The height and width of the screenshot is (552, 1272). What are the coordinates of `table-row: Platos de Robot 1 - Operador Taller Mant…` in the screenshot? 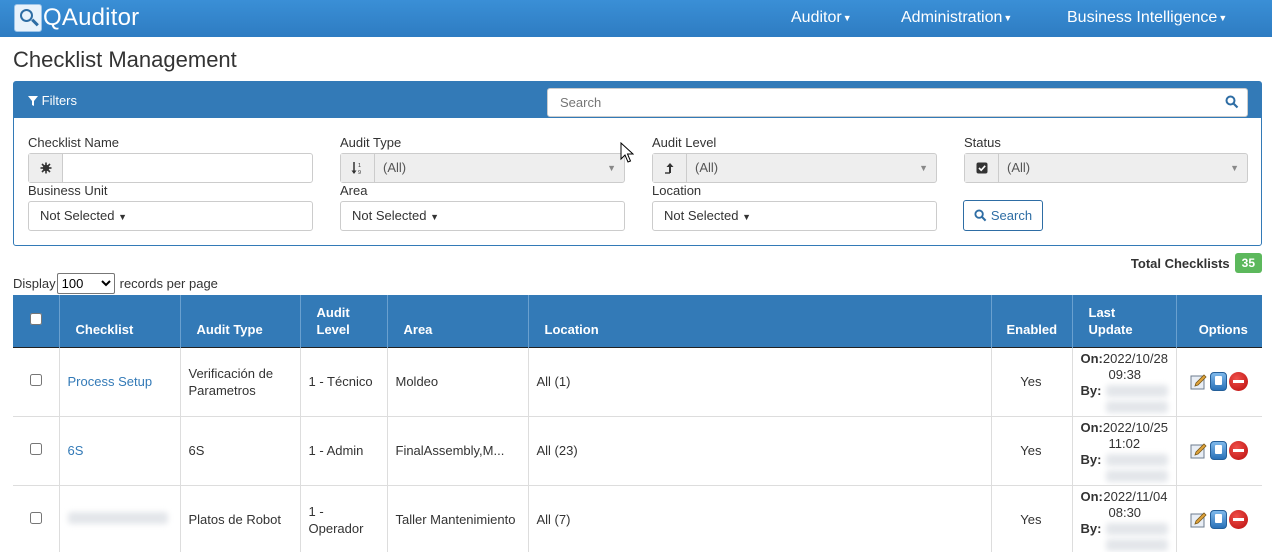 It's located at (637, 518).